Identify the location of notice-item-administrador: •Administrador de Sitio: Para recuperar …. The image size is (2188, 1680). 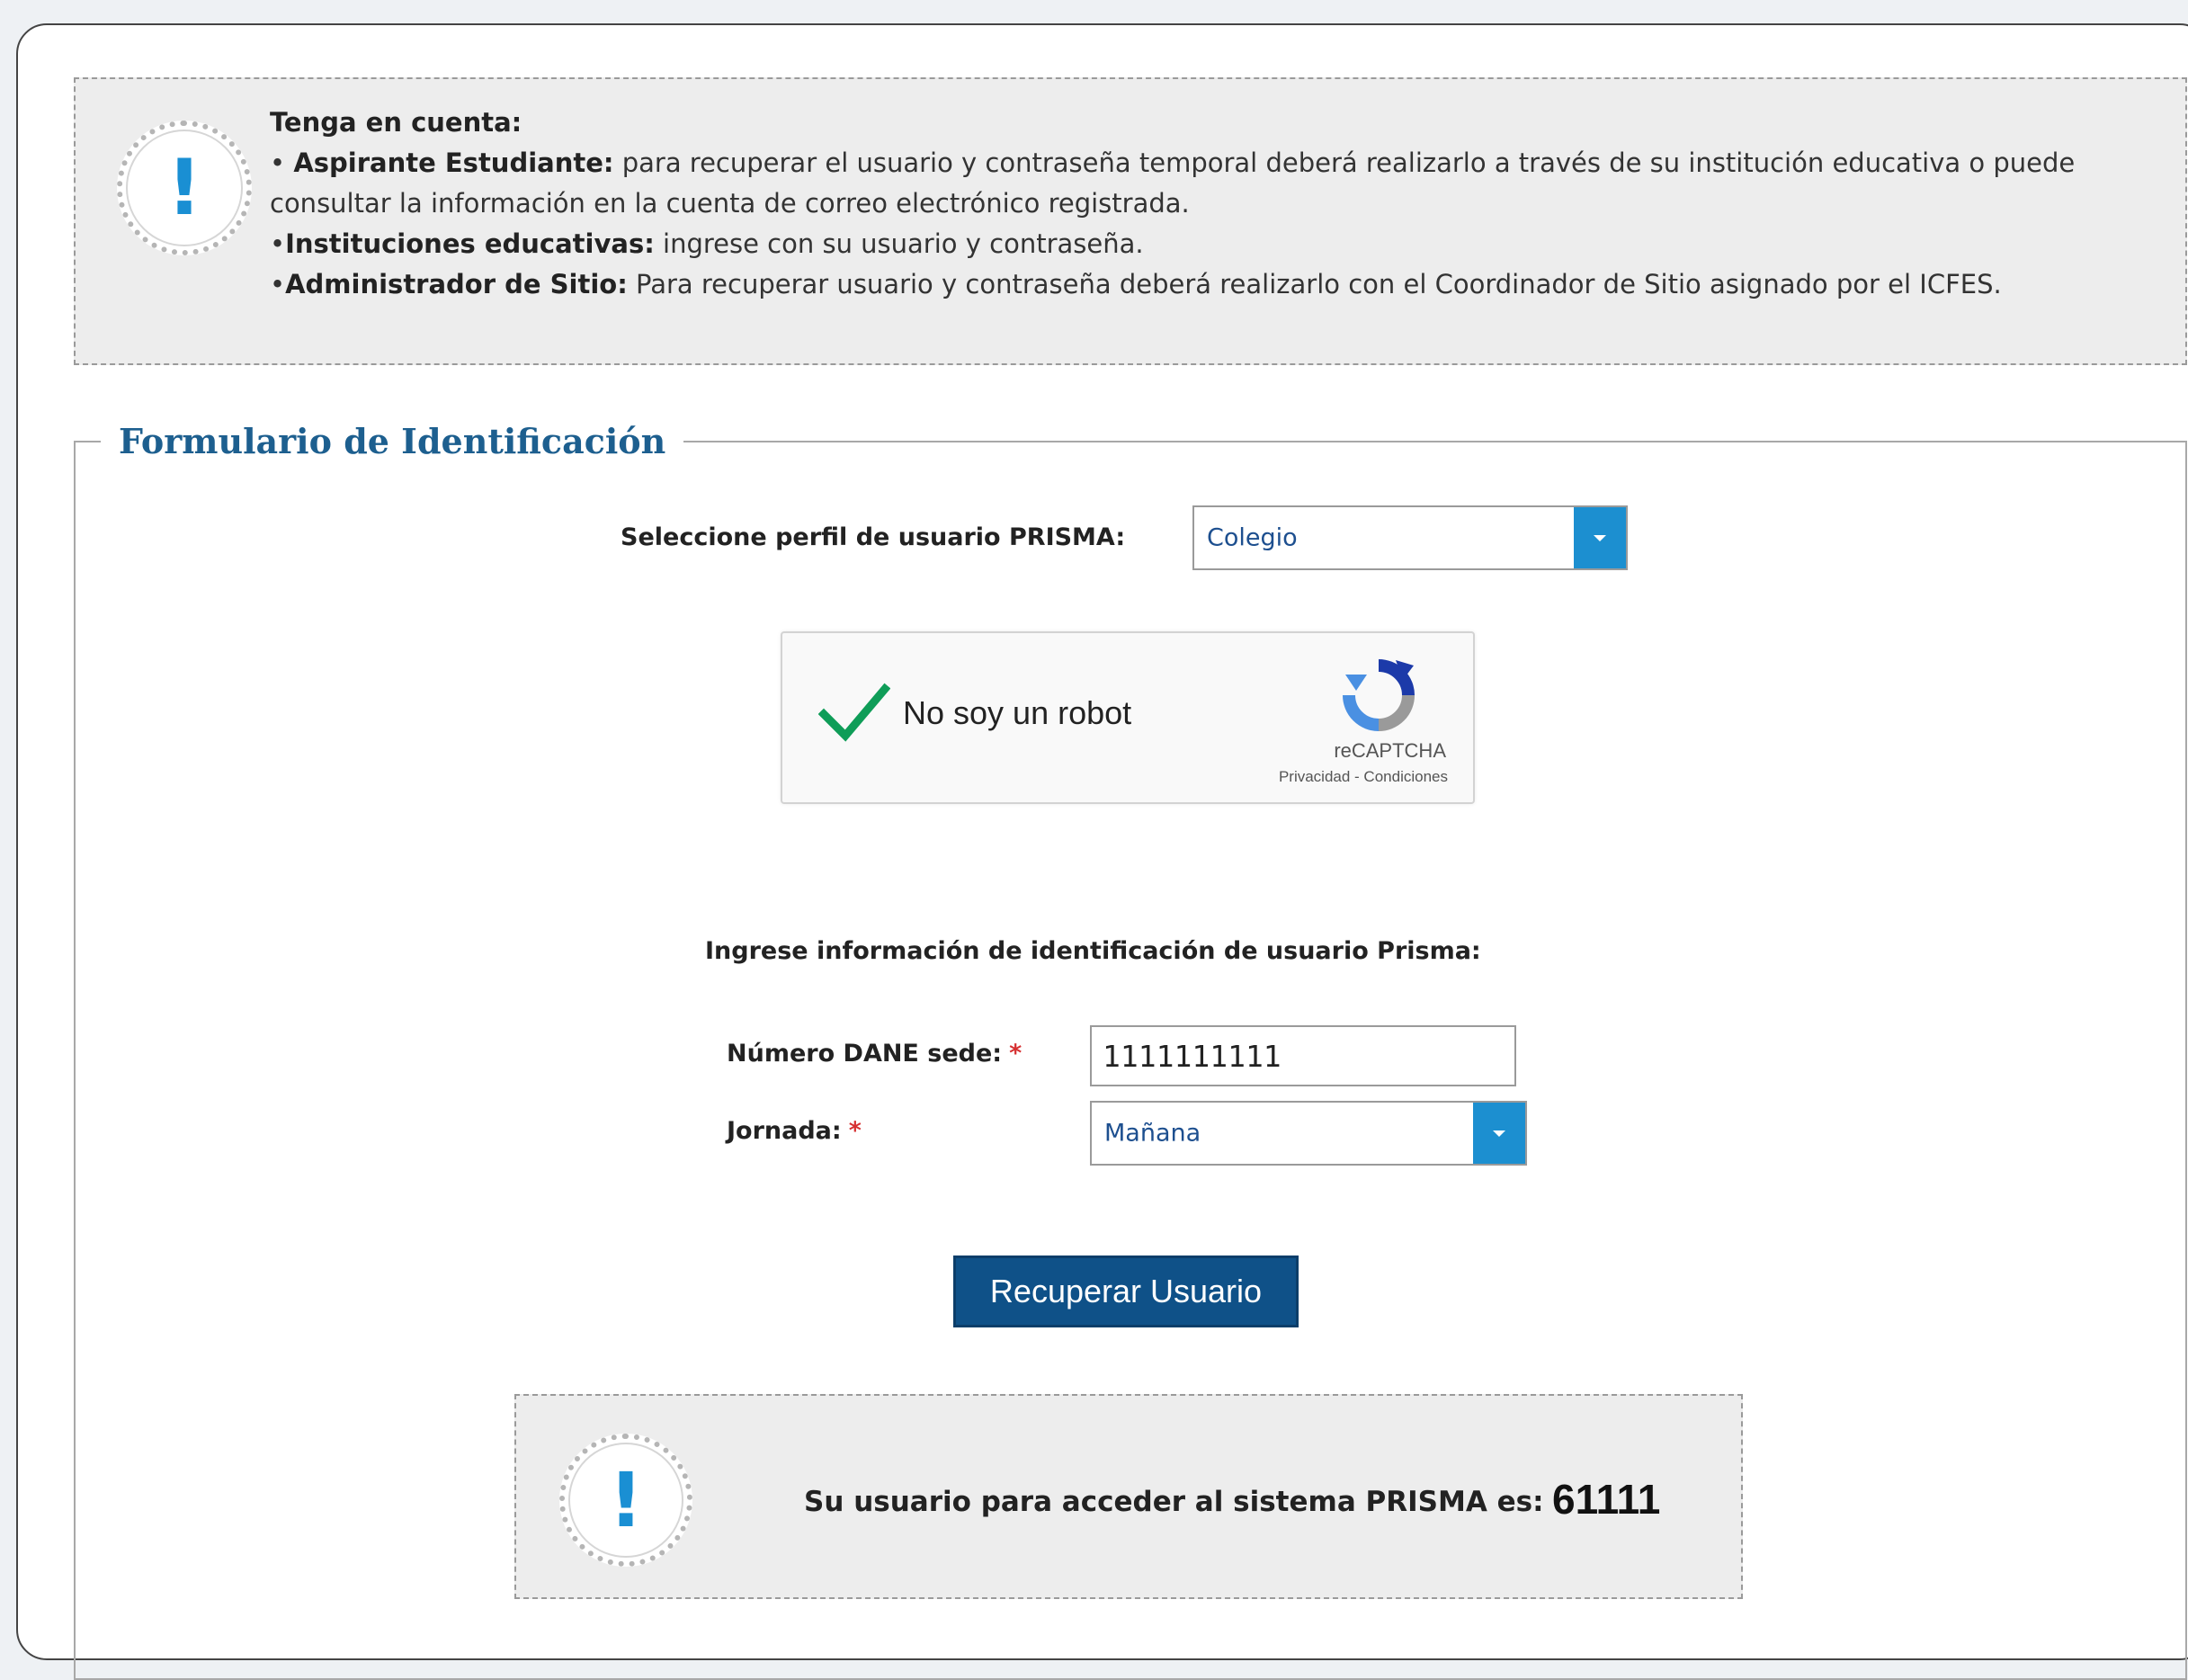
(1214, 284).